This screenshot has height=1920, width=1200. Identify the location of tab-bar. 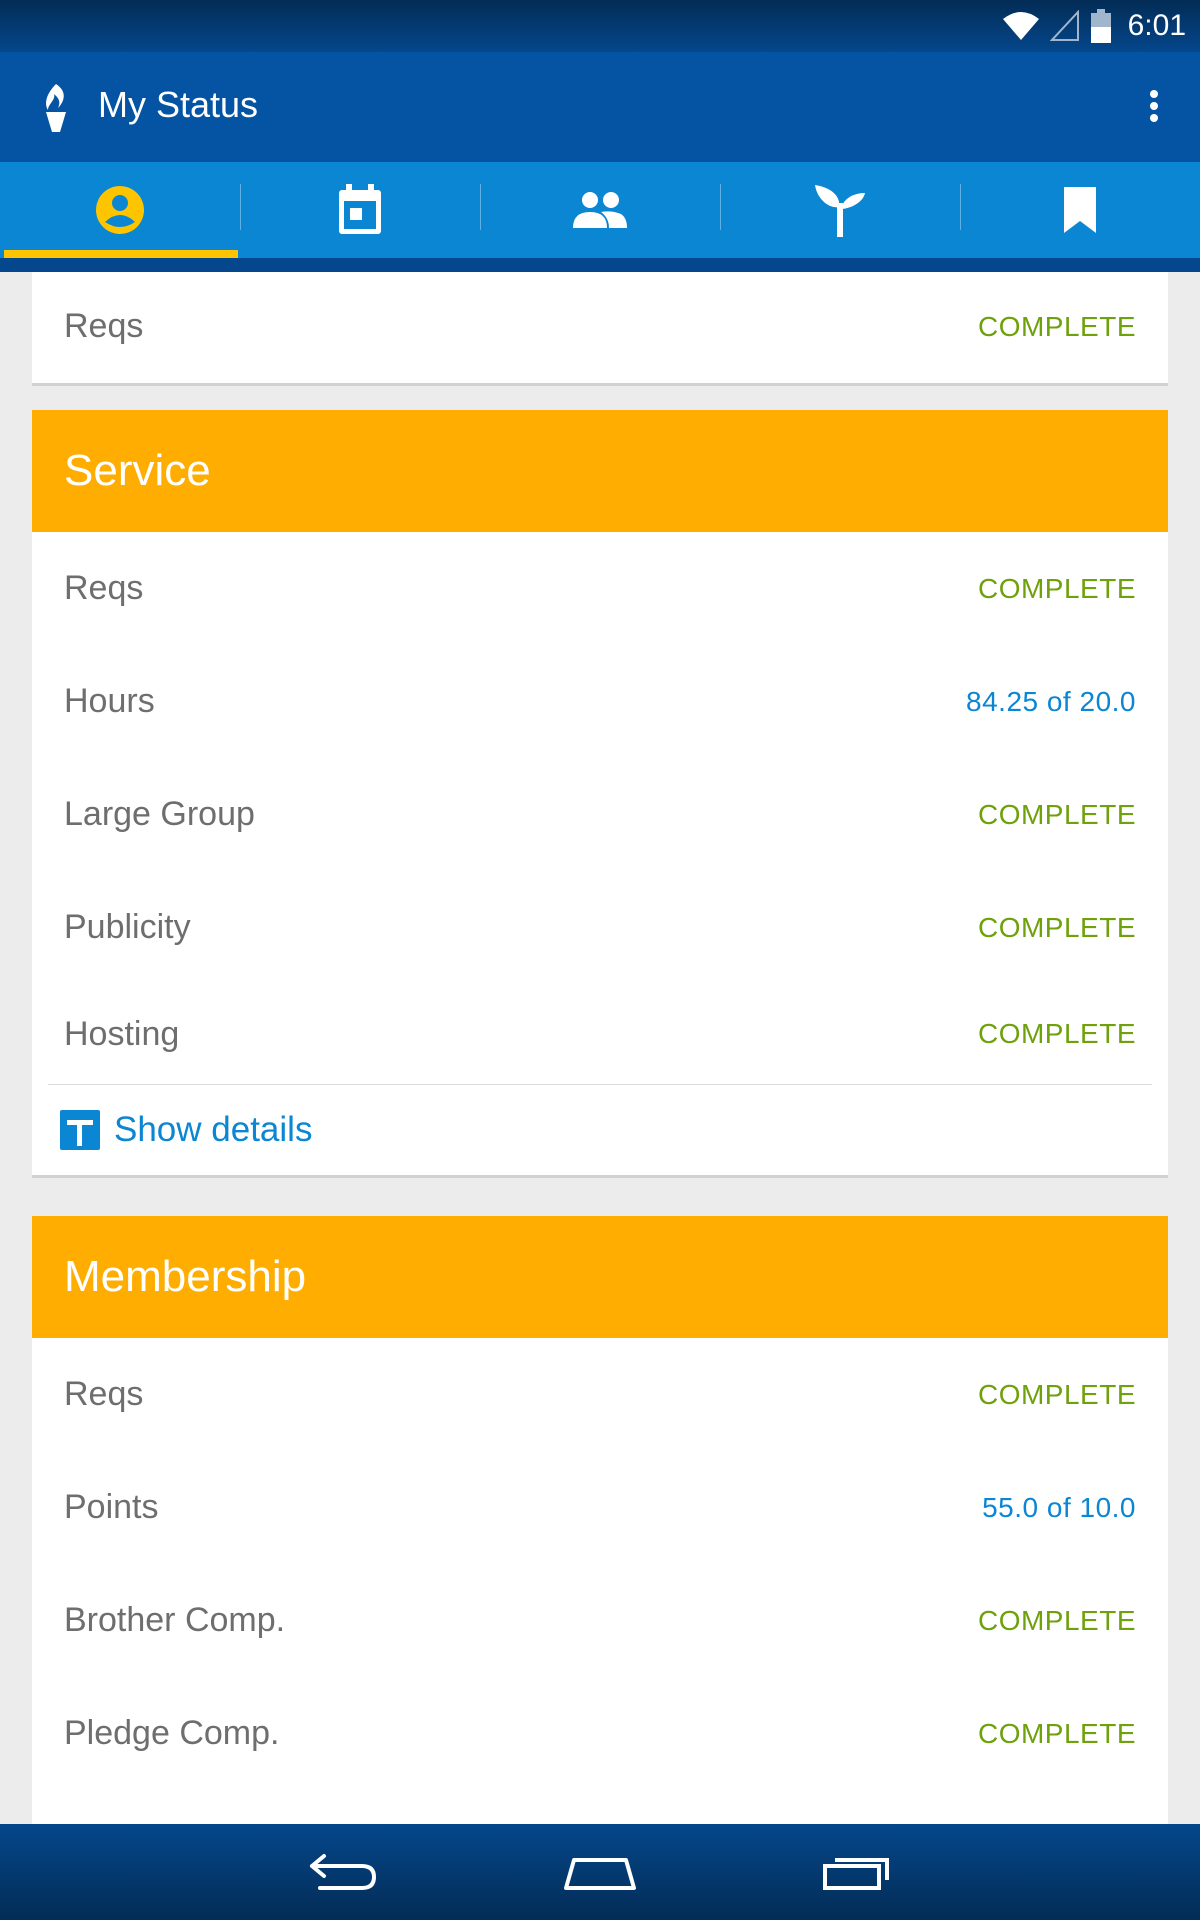
(600, 210).